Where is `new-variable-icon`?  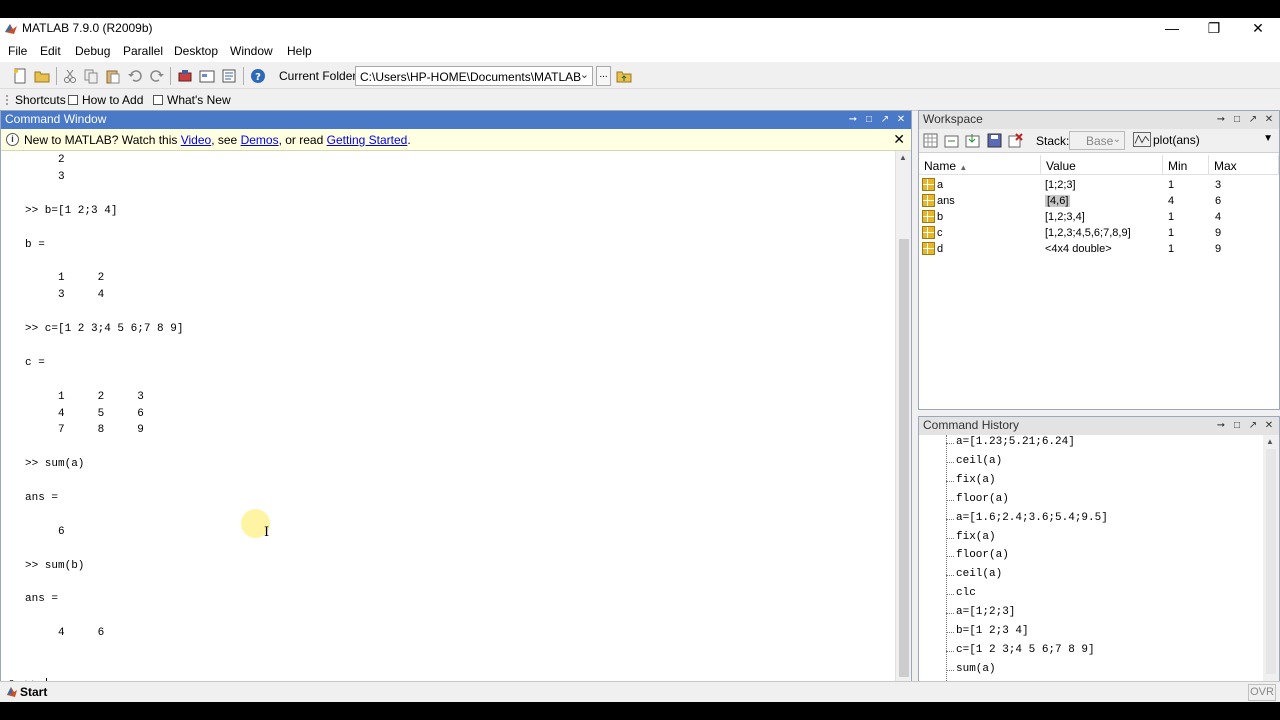
new-variable-icon is located at coordinates (930, 140).